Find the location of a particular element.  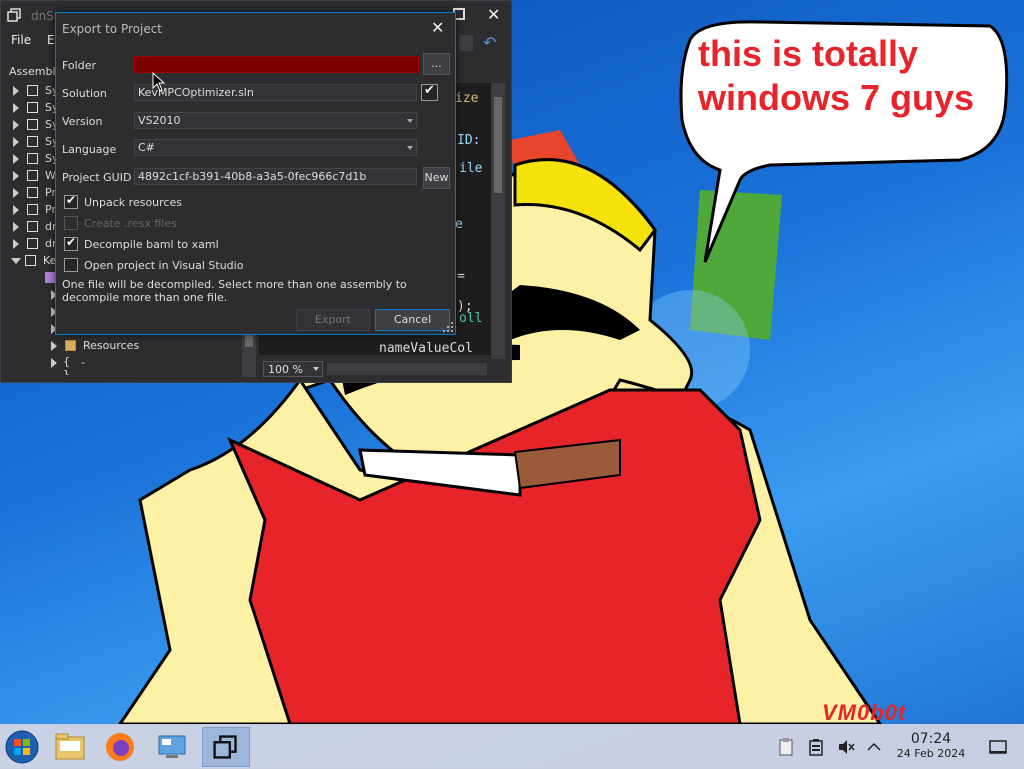

tree-item-label: Resources is located at coordinates (111, 345).